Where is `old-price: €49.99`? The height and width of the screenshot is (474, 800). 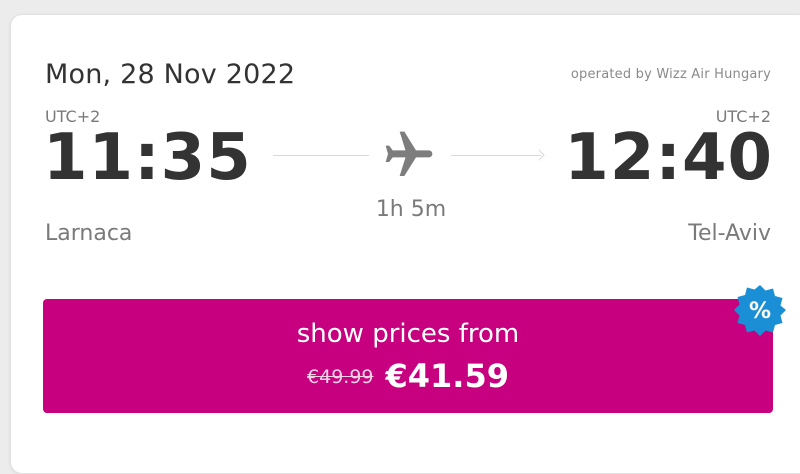
old-price: €49.99 is located at coordinates (340, 377).